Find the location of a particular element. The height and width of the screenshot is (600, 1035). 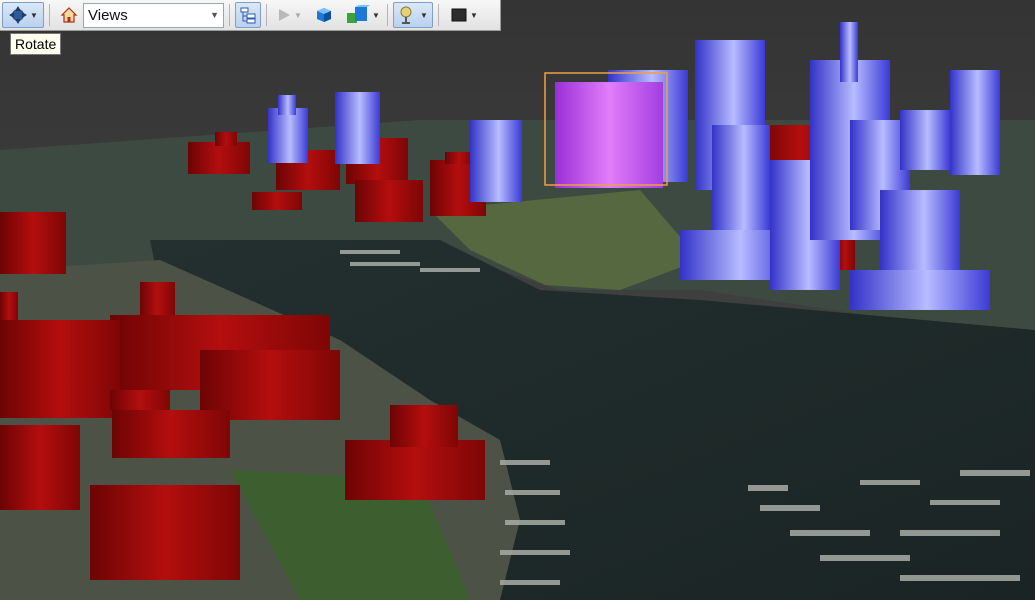

home-icon is located at coordinates (69, 15).